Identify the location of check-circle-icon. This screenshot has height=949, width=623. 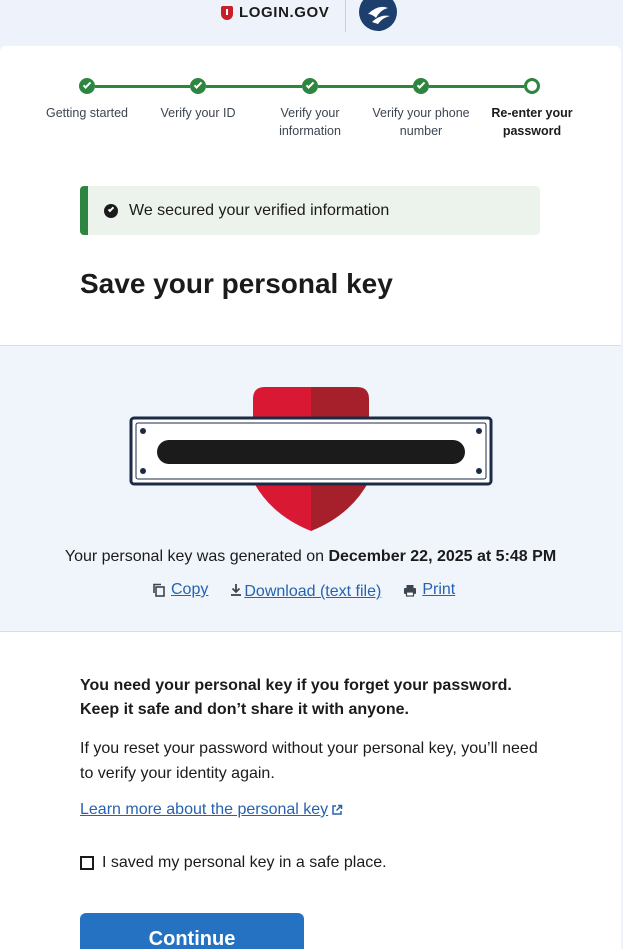
(111, 210).